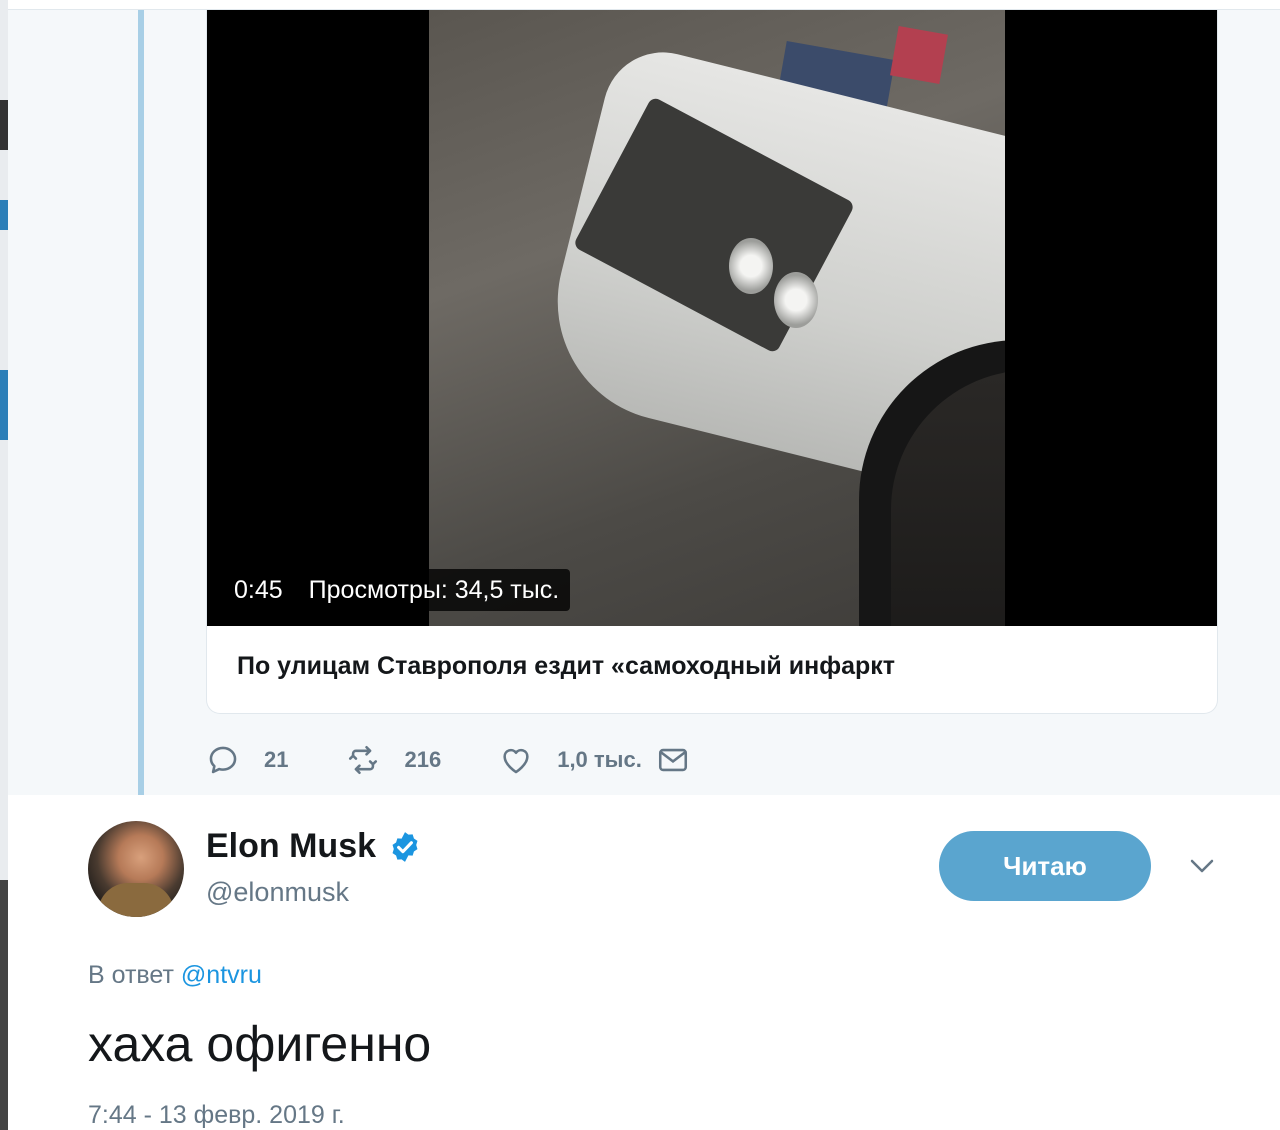 The height and width of the screenshot is (1130, 1280). Describe the element at coordinates (644, 5) in the screenshot. I see `top-divider` at that location.